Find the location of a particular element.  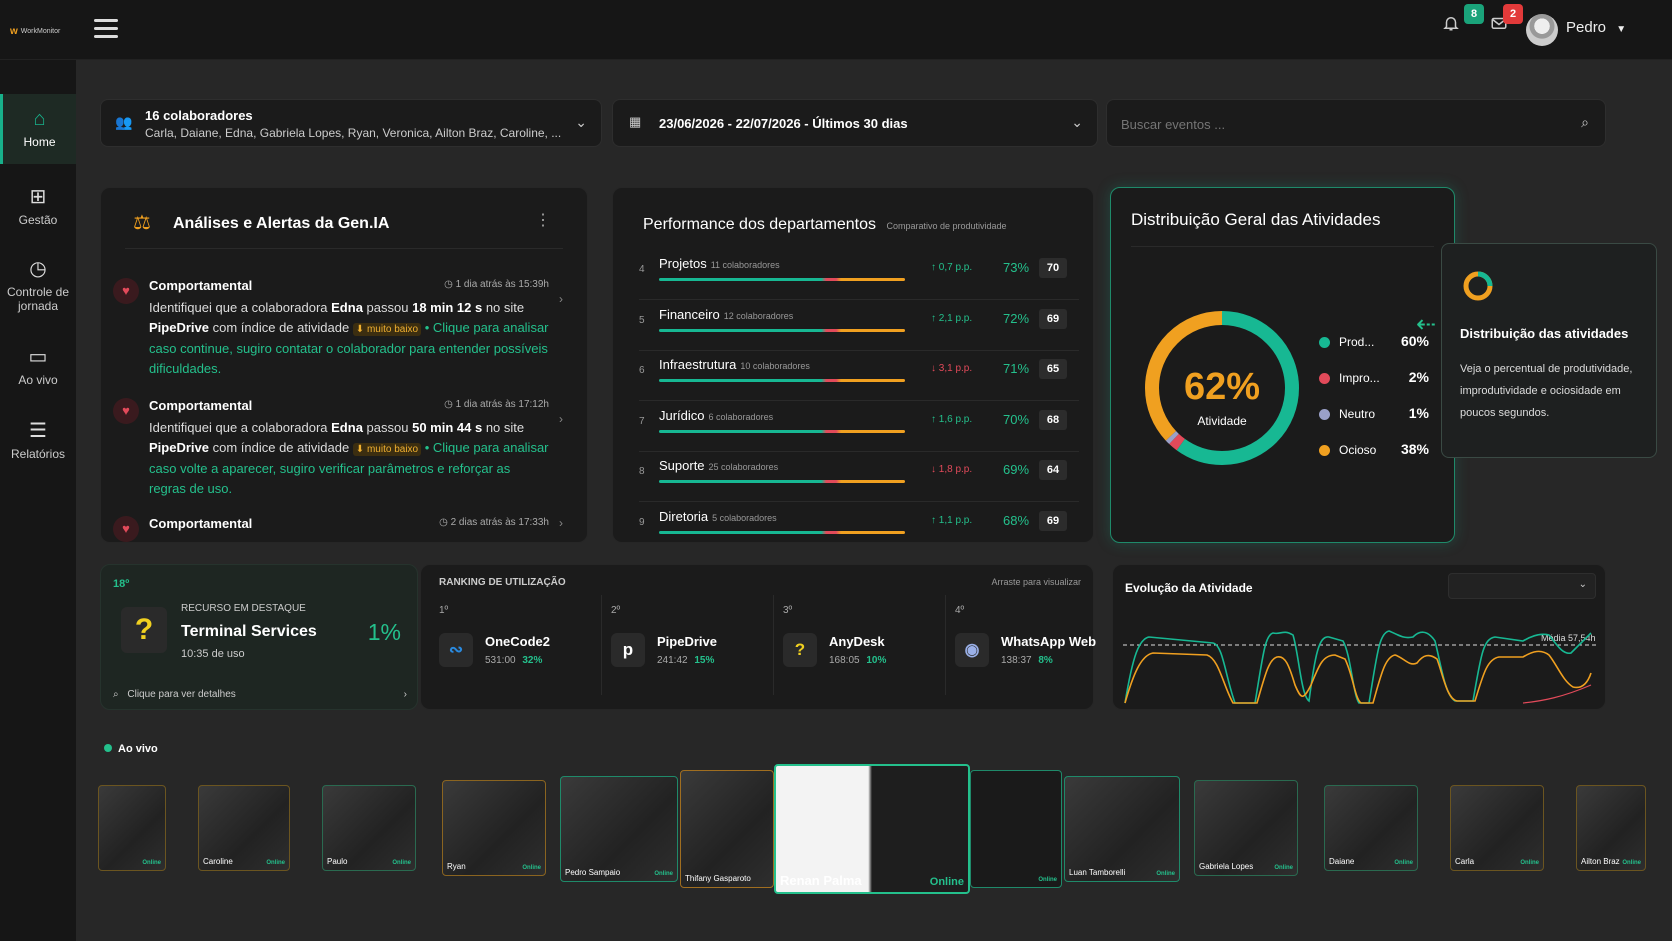

department-row: 9 Diretoria 5 colaboradores ↑ 1,1 p.p. 68% 69 is located at coordinates (859, 523).